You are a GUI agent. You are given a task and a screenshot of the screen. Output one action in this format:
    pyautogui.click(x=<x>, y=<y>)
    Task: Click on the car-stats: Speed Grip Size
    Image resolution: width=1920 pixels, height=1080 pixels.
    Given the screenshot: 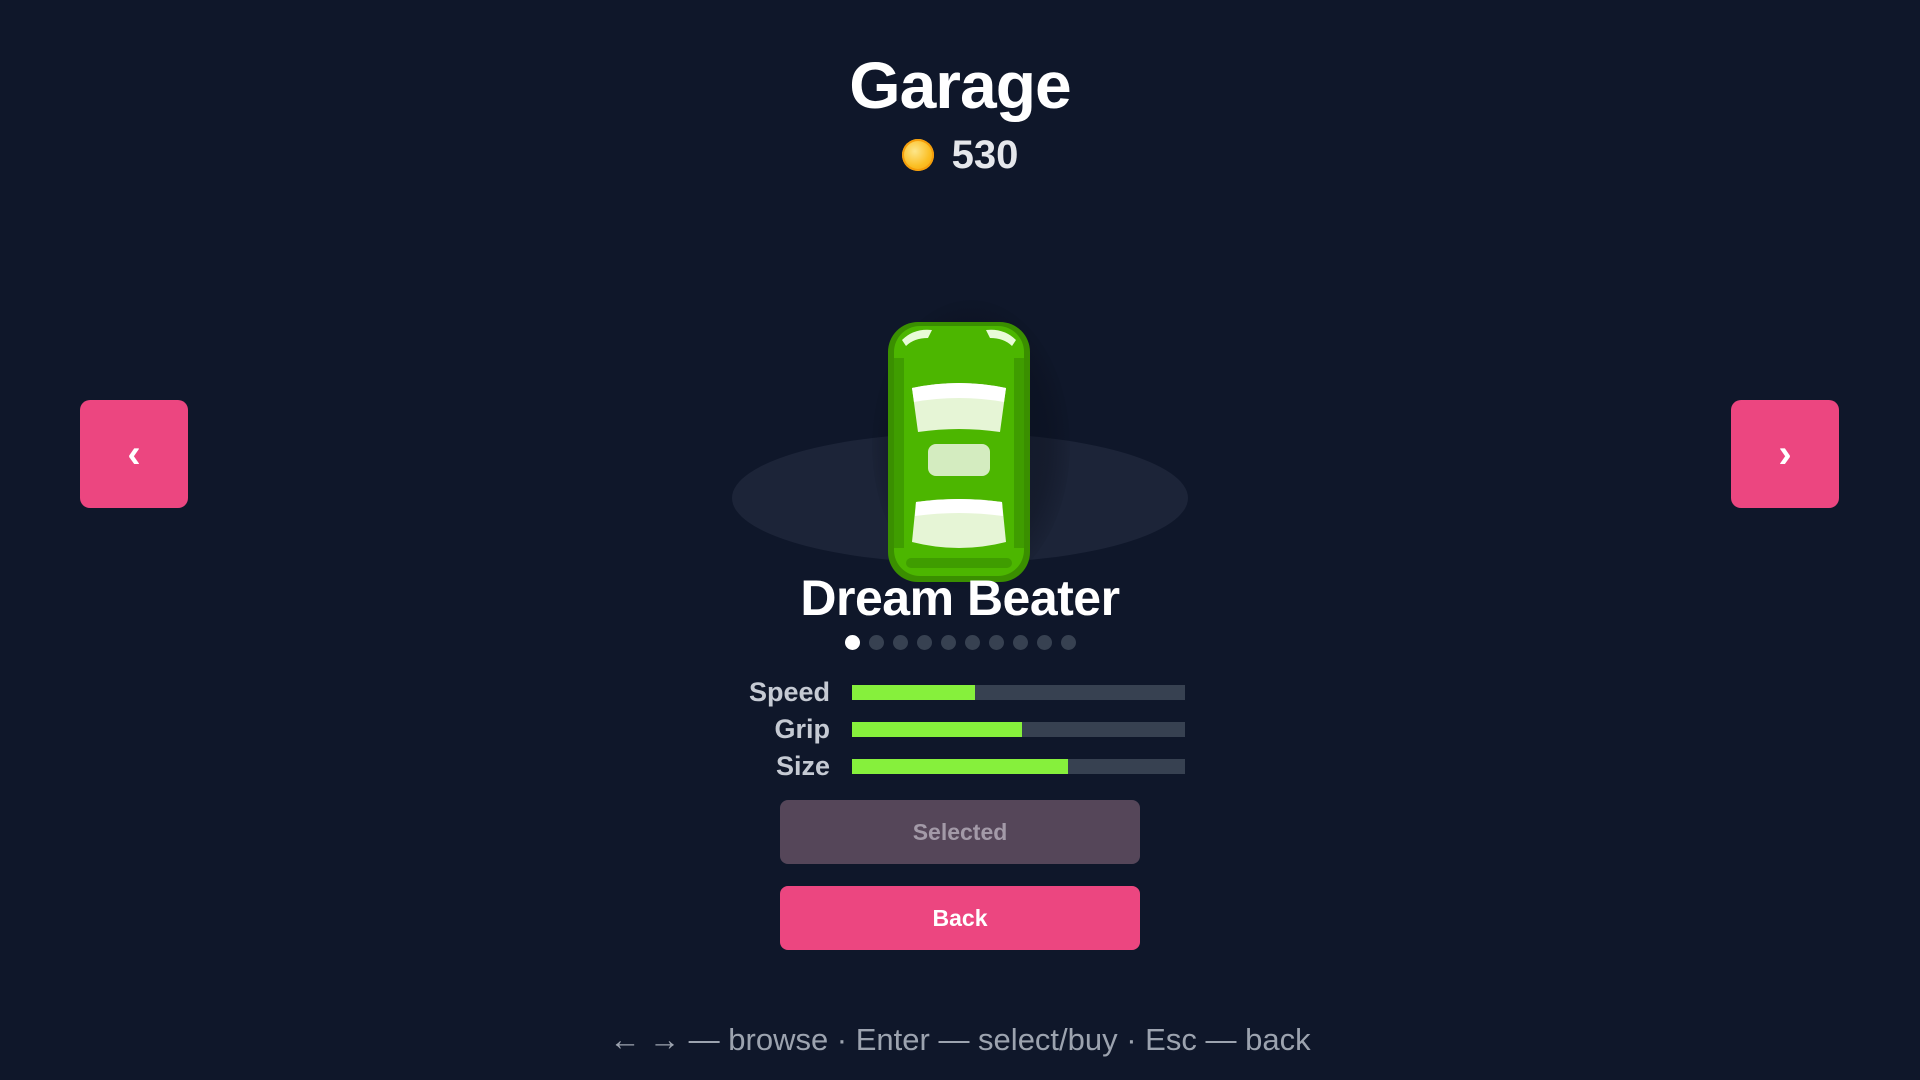 What is the action you would take?
    pyautogui.click(x=960, y=729)
    